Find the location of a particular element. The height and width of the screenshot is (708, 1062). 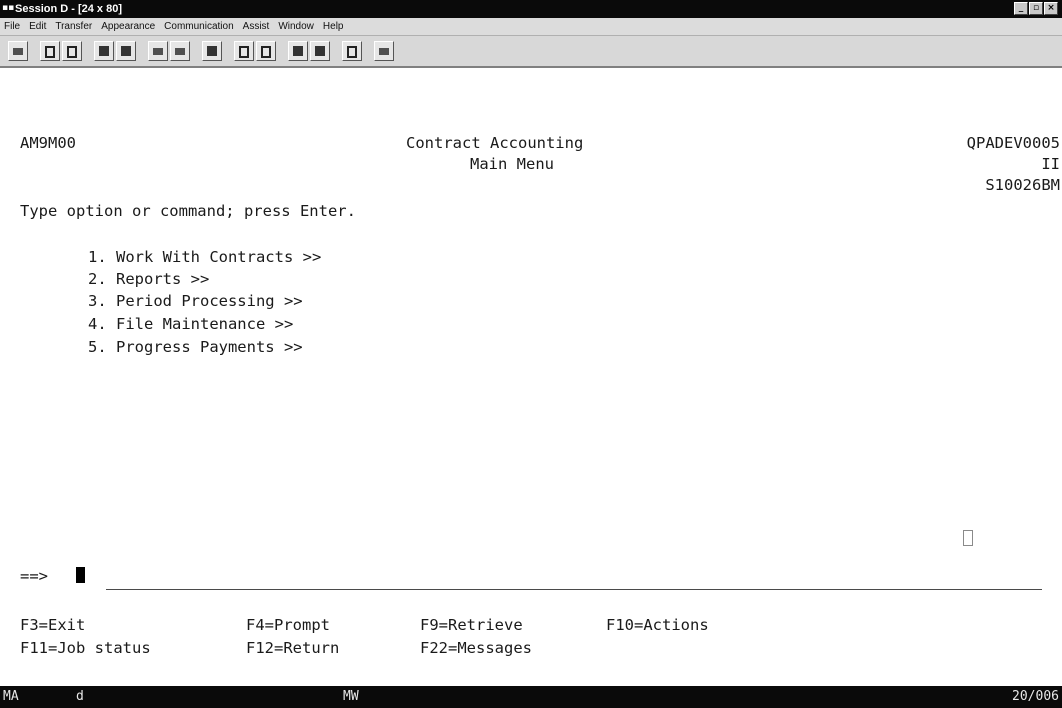

program-id: AM9M00 is located at coordinates (48, 143).